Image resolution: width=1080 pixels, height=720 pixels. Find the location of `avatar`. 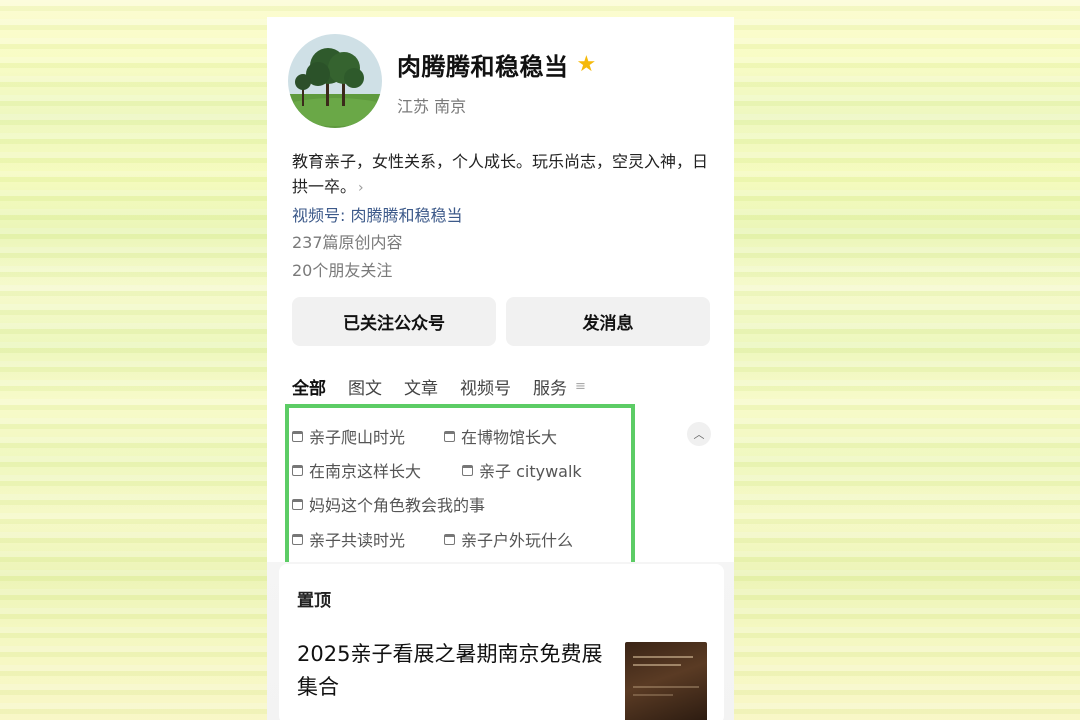

avatar is located at coordinates (335, 81).